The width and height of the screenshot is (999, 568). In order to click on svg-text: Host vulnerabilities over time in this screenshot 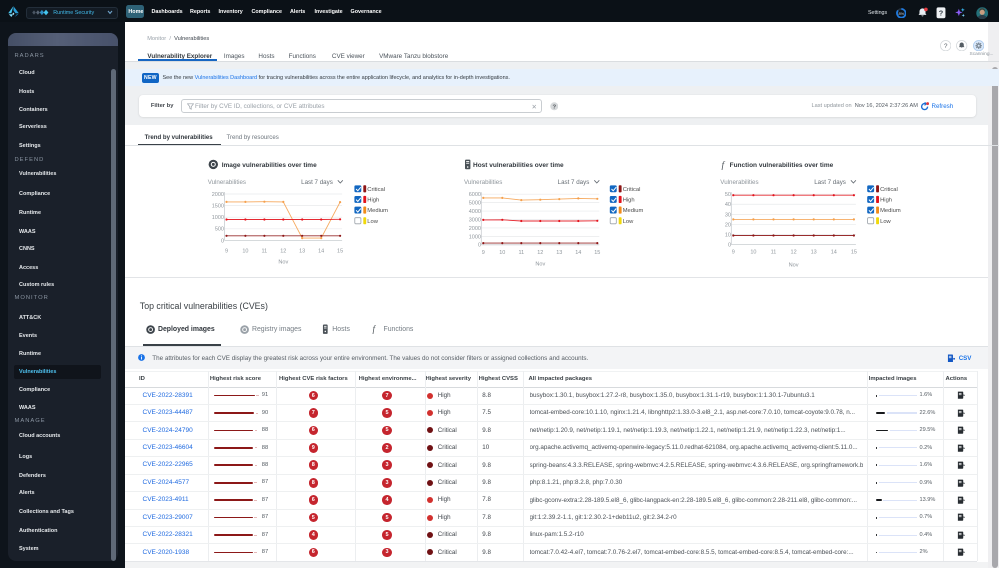, I will do `click(518, 165)`.